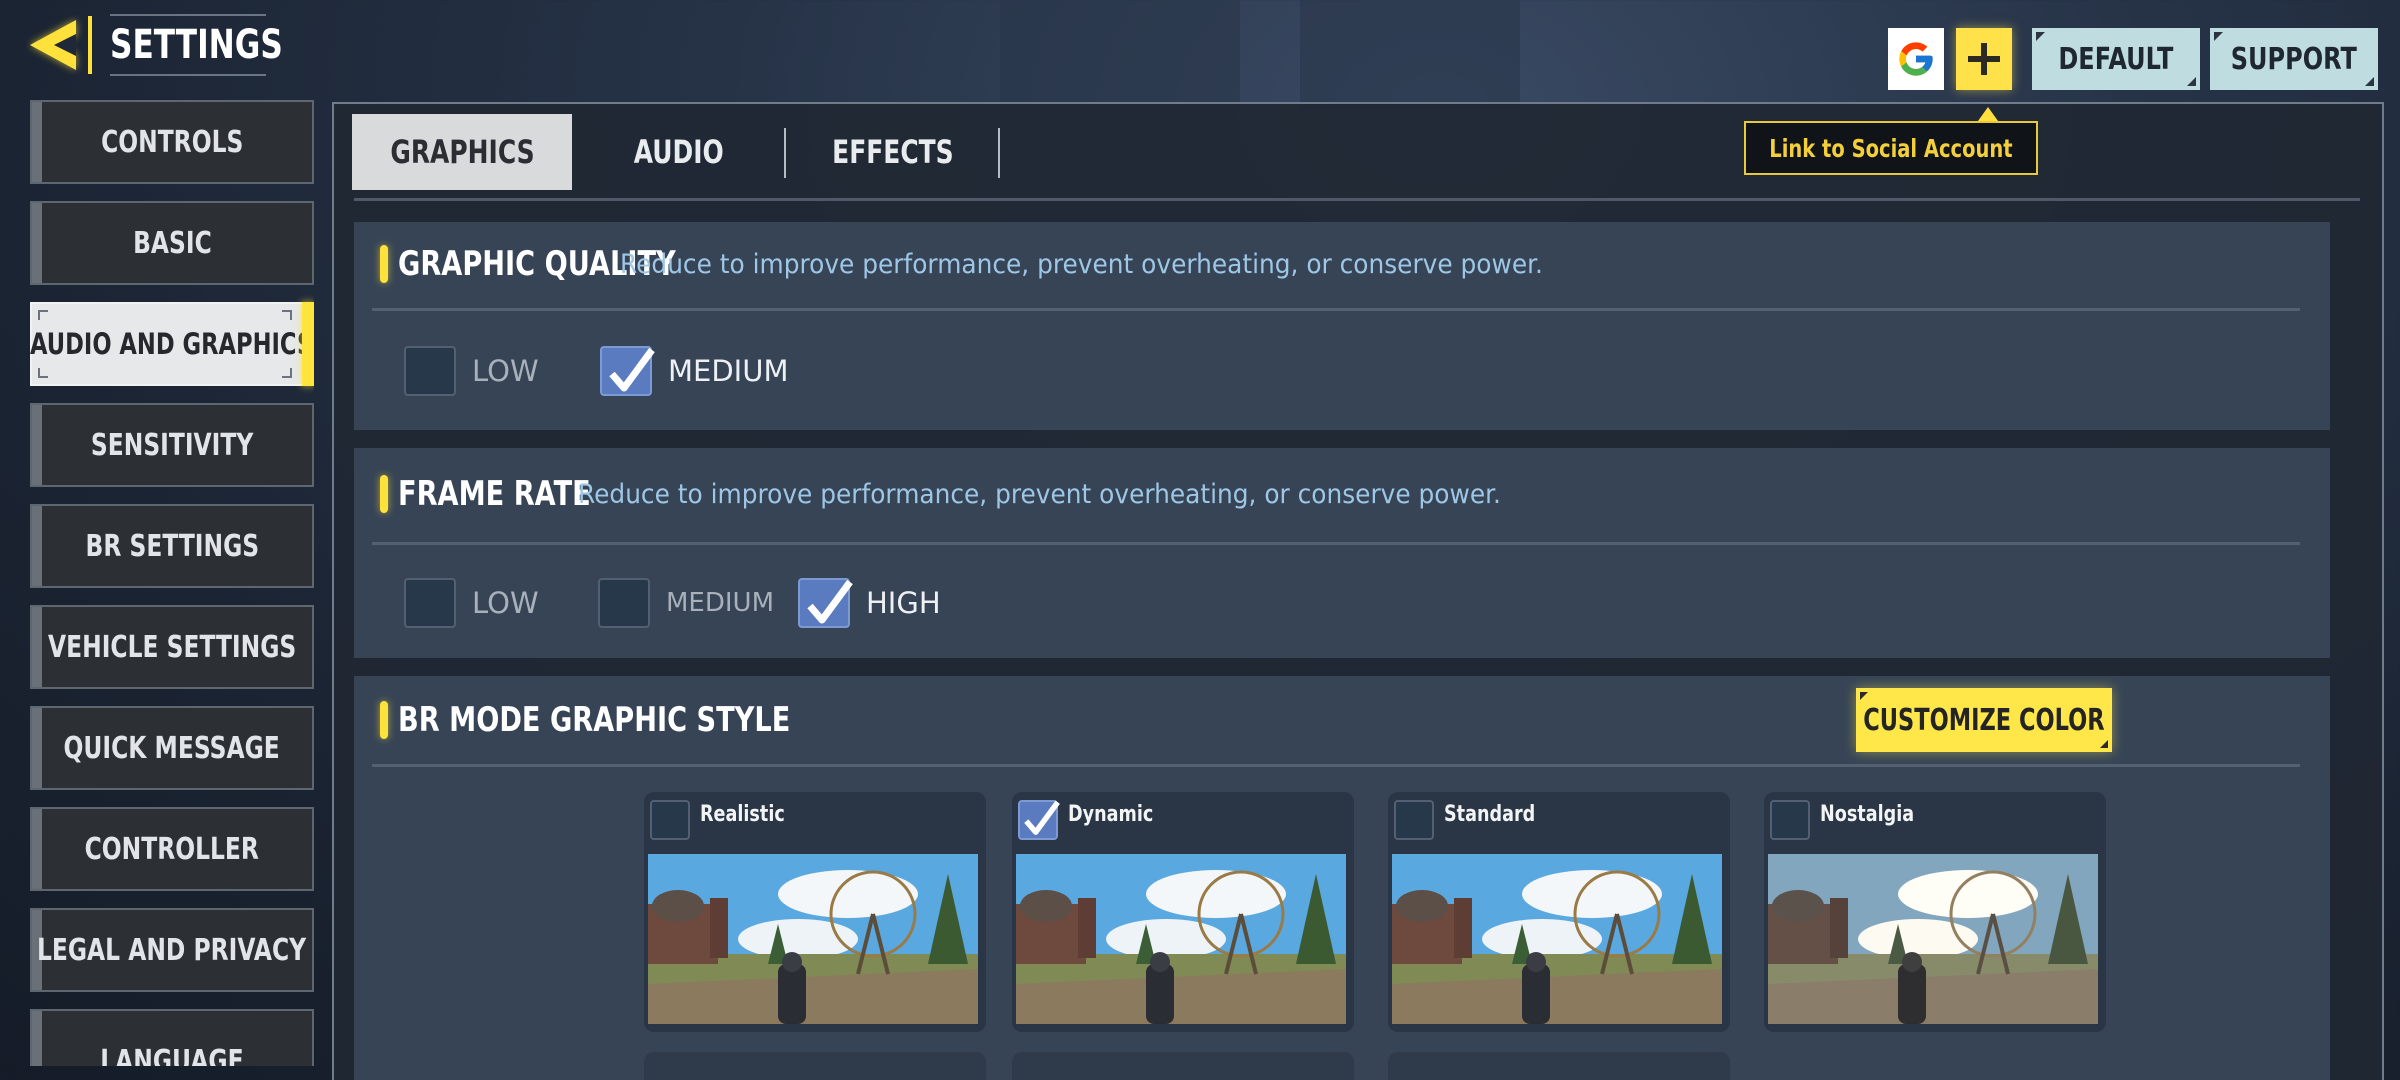  I want to click on sidebar-item-audio-and-graphics: AUDIO AND GRAPHICS, so click(172, 344).